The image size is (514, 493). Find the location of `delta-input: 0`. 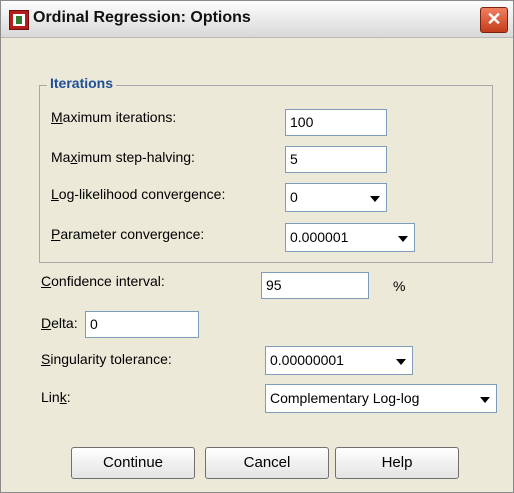

delta-input: 0 is located at coordinates (142, 324).